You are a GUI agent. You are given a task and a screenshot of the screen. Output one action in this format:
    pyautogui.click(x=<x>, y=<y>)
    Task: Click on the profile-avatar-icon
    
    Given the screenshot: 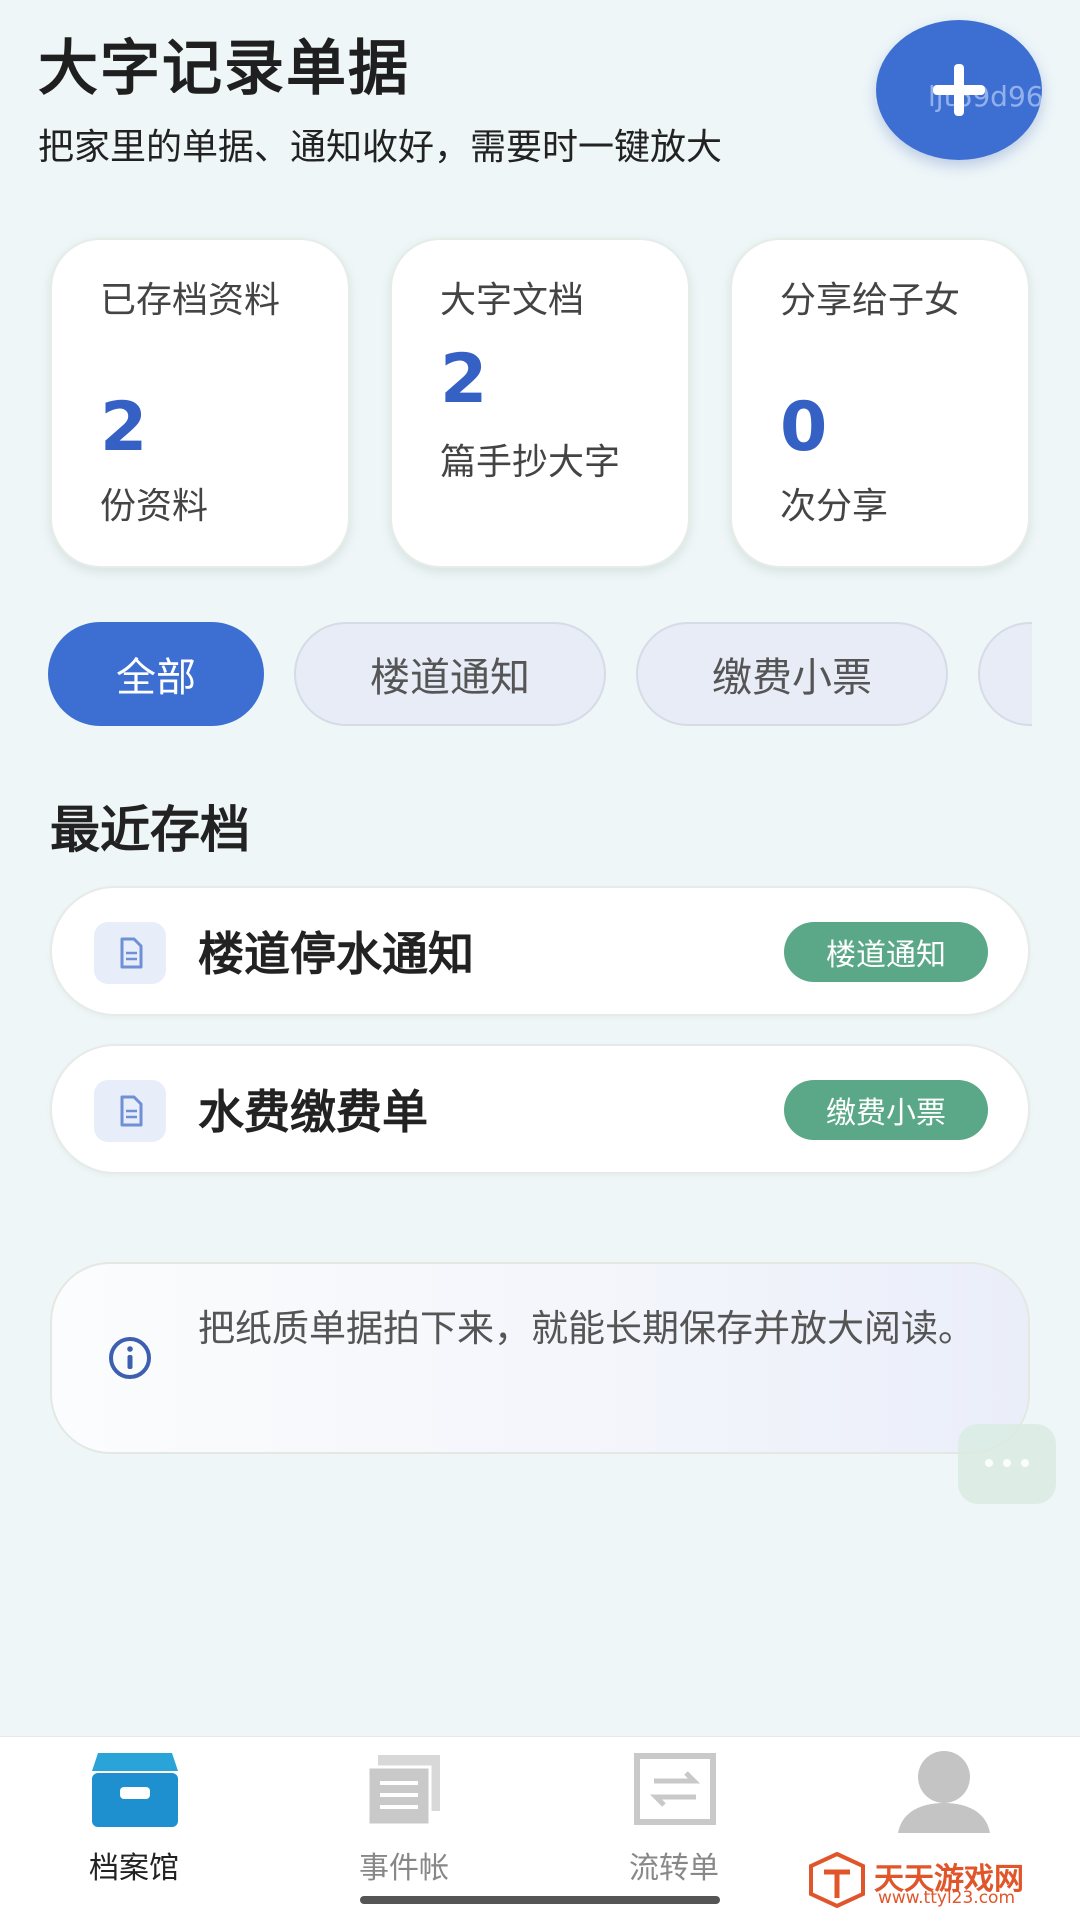 What is the action you would take?
    pyautogui.click(x=944, y=1792)
    